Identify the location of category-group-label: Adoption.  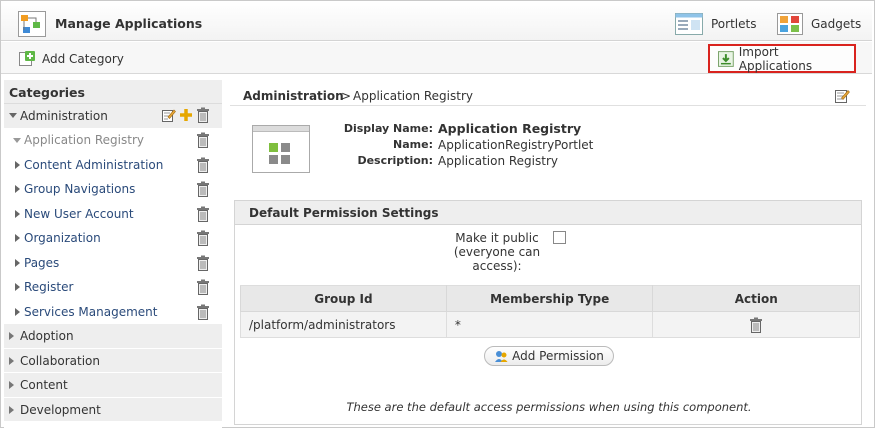
(47, 336).